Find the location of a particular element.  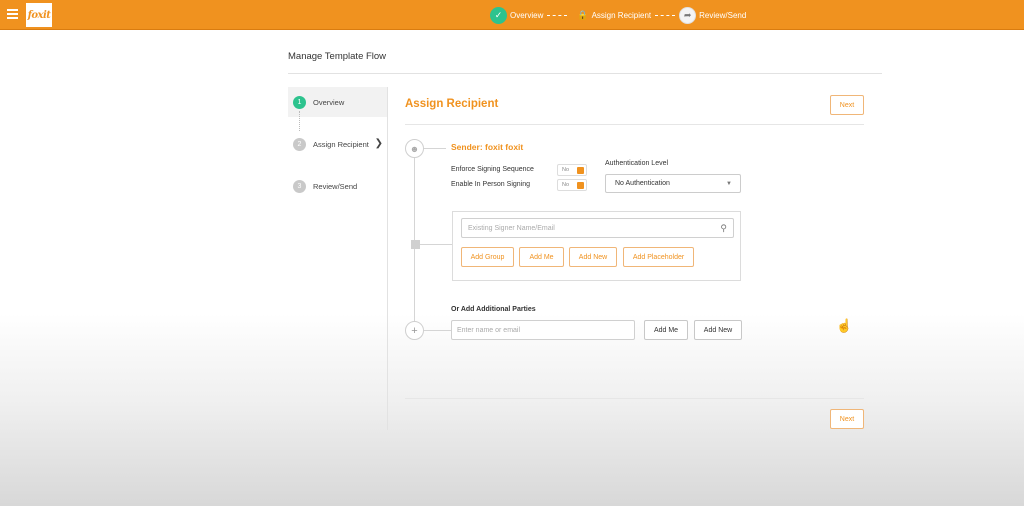

search-placeholder: Existing Signer Name/Email is located at coordinates (511, 228).